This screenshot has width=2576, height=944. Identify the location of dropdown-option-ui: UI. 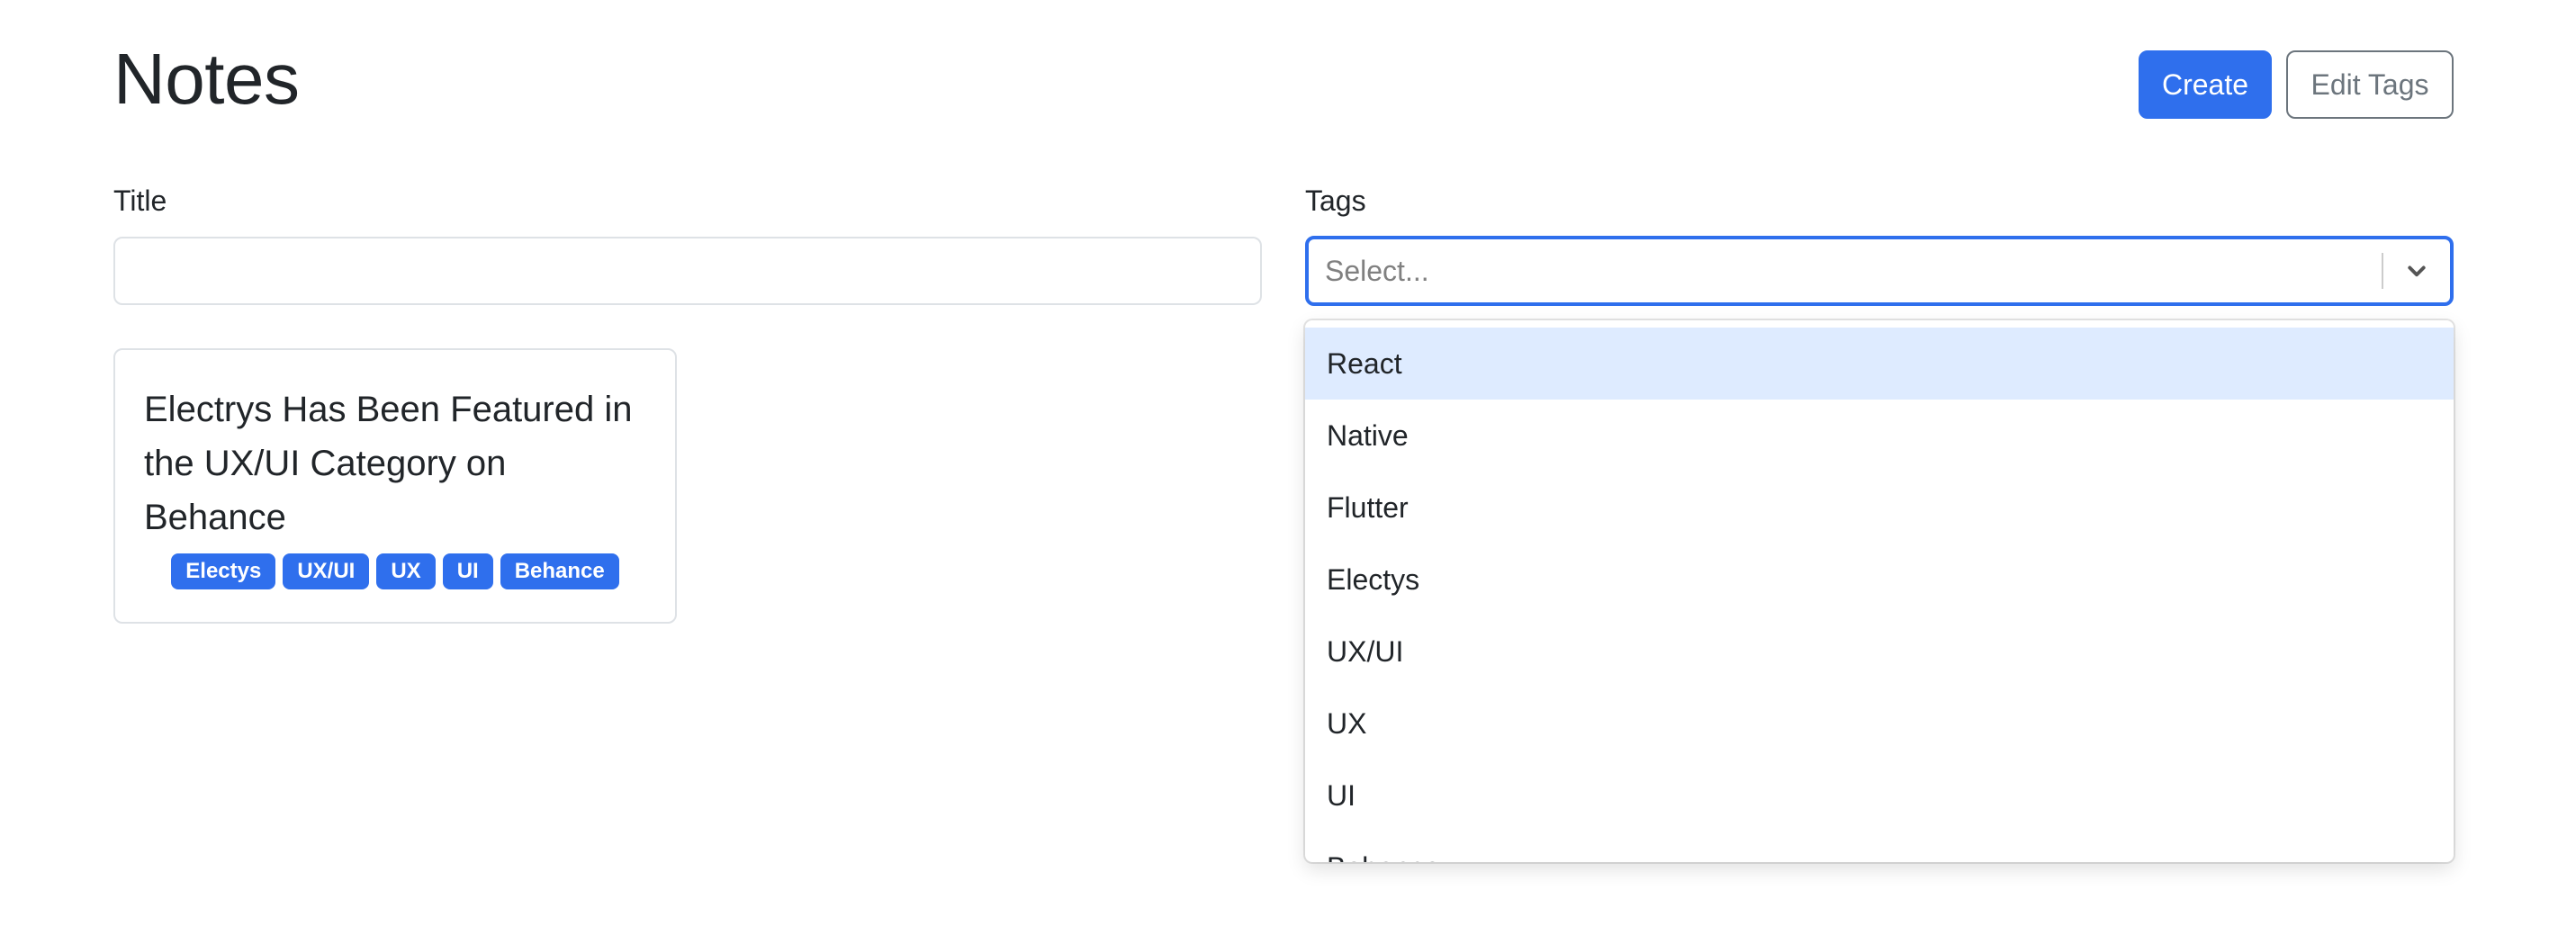
(1879, 796).